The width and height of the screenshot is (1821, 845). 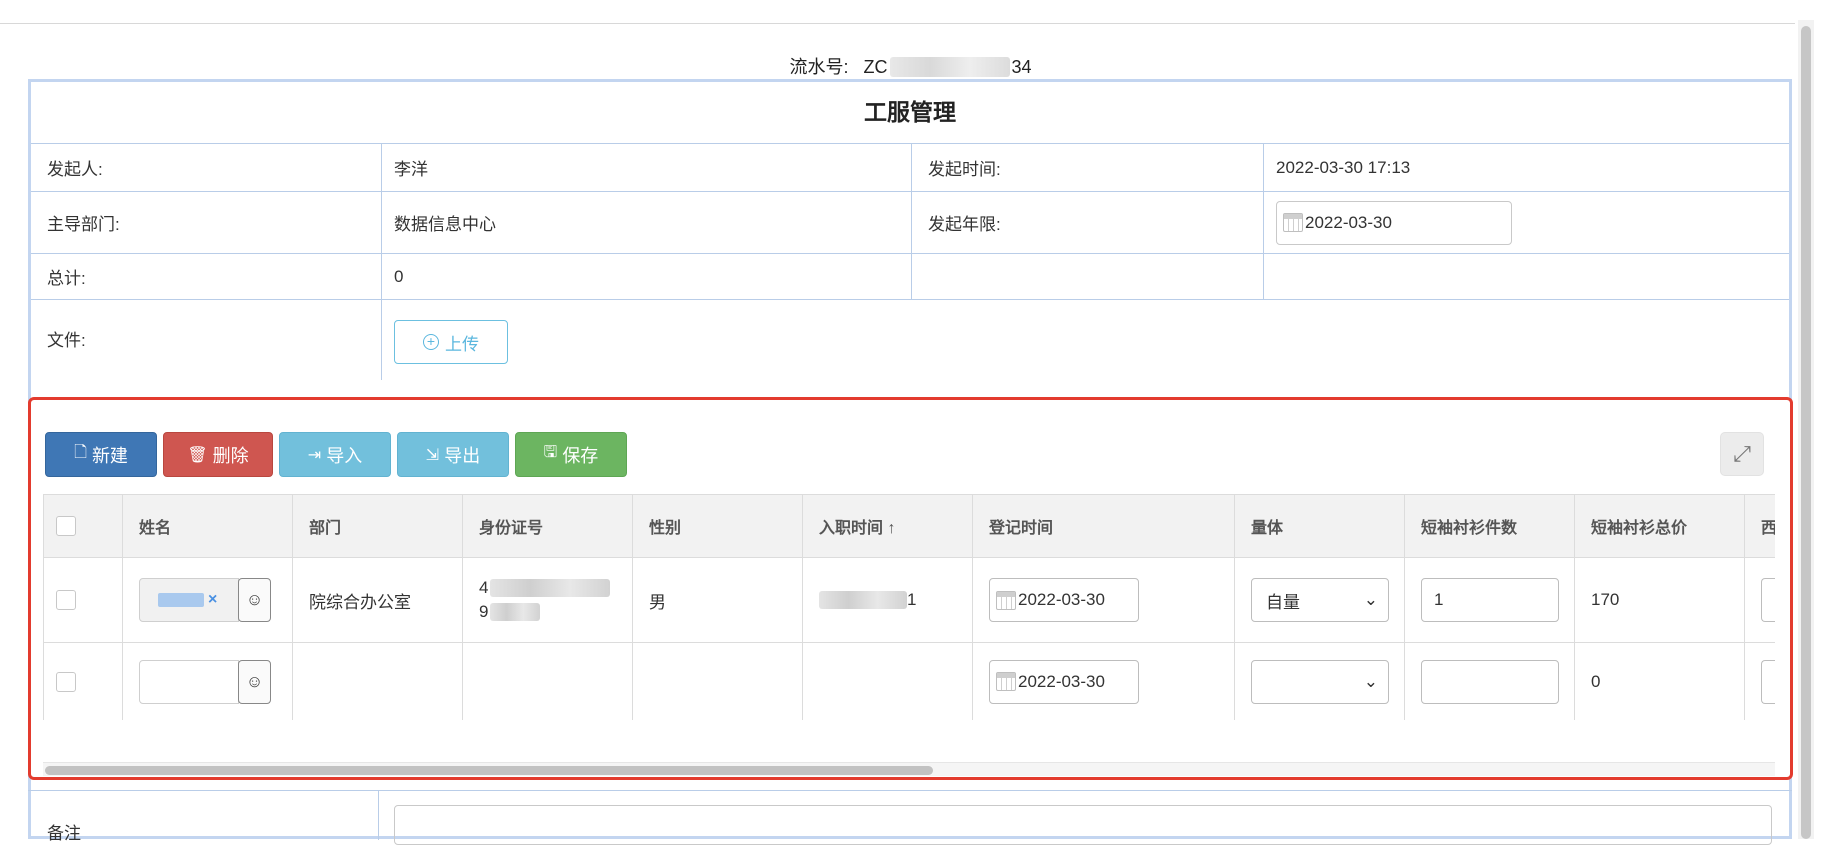 I want to click on form-row-total: 总计: 0, so click(x=910, y=277).